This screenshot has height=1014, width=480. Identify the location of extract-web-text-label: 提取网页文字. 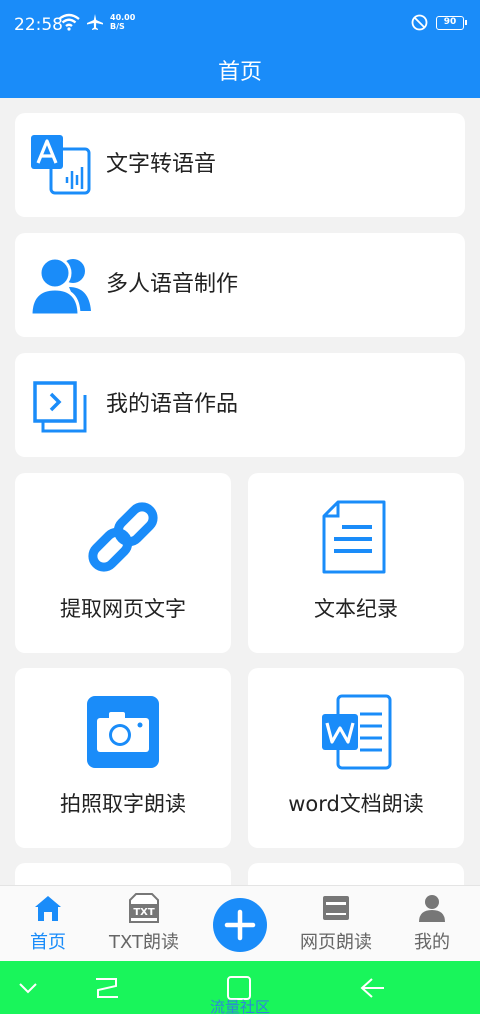
(123, 609).